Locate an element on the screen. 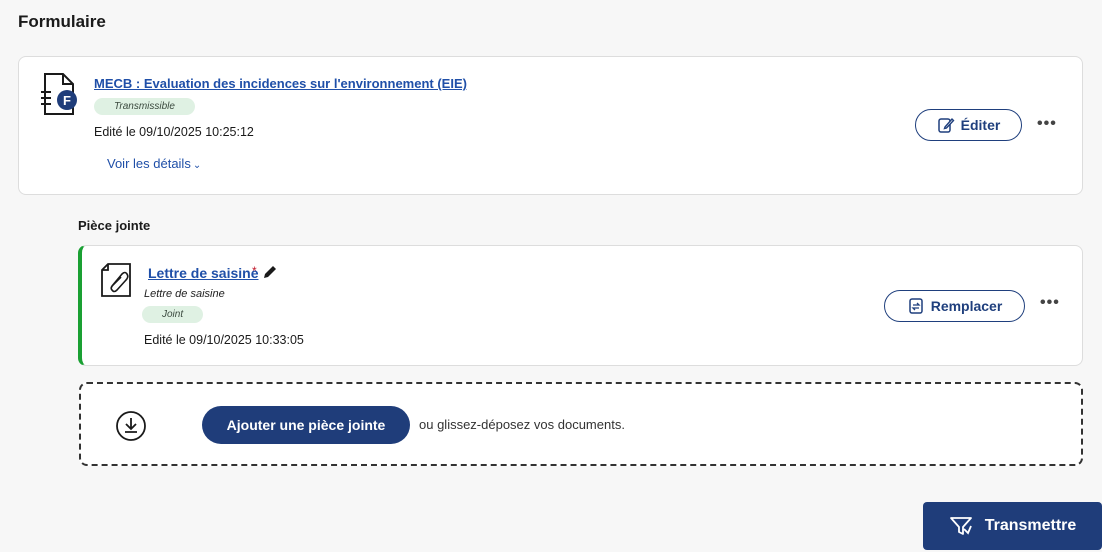  add-attachment-button: Ajouter une pièce jointe is located at coordinates (306, 425).